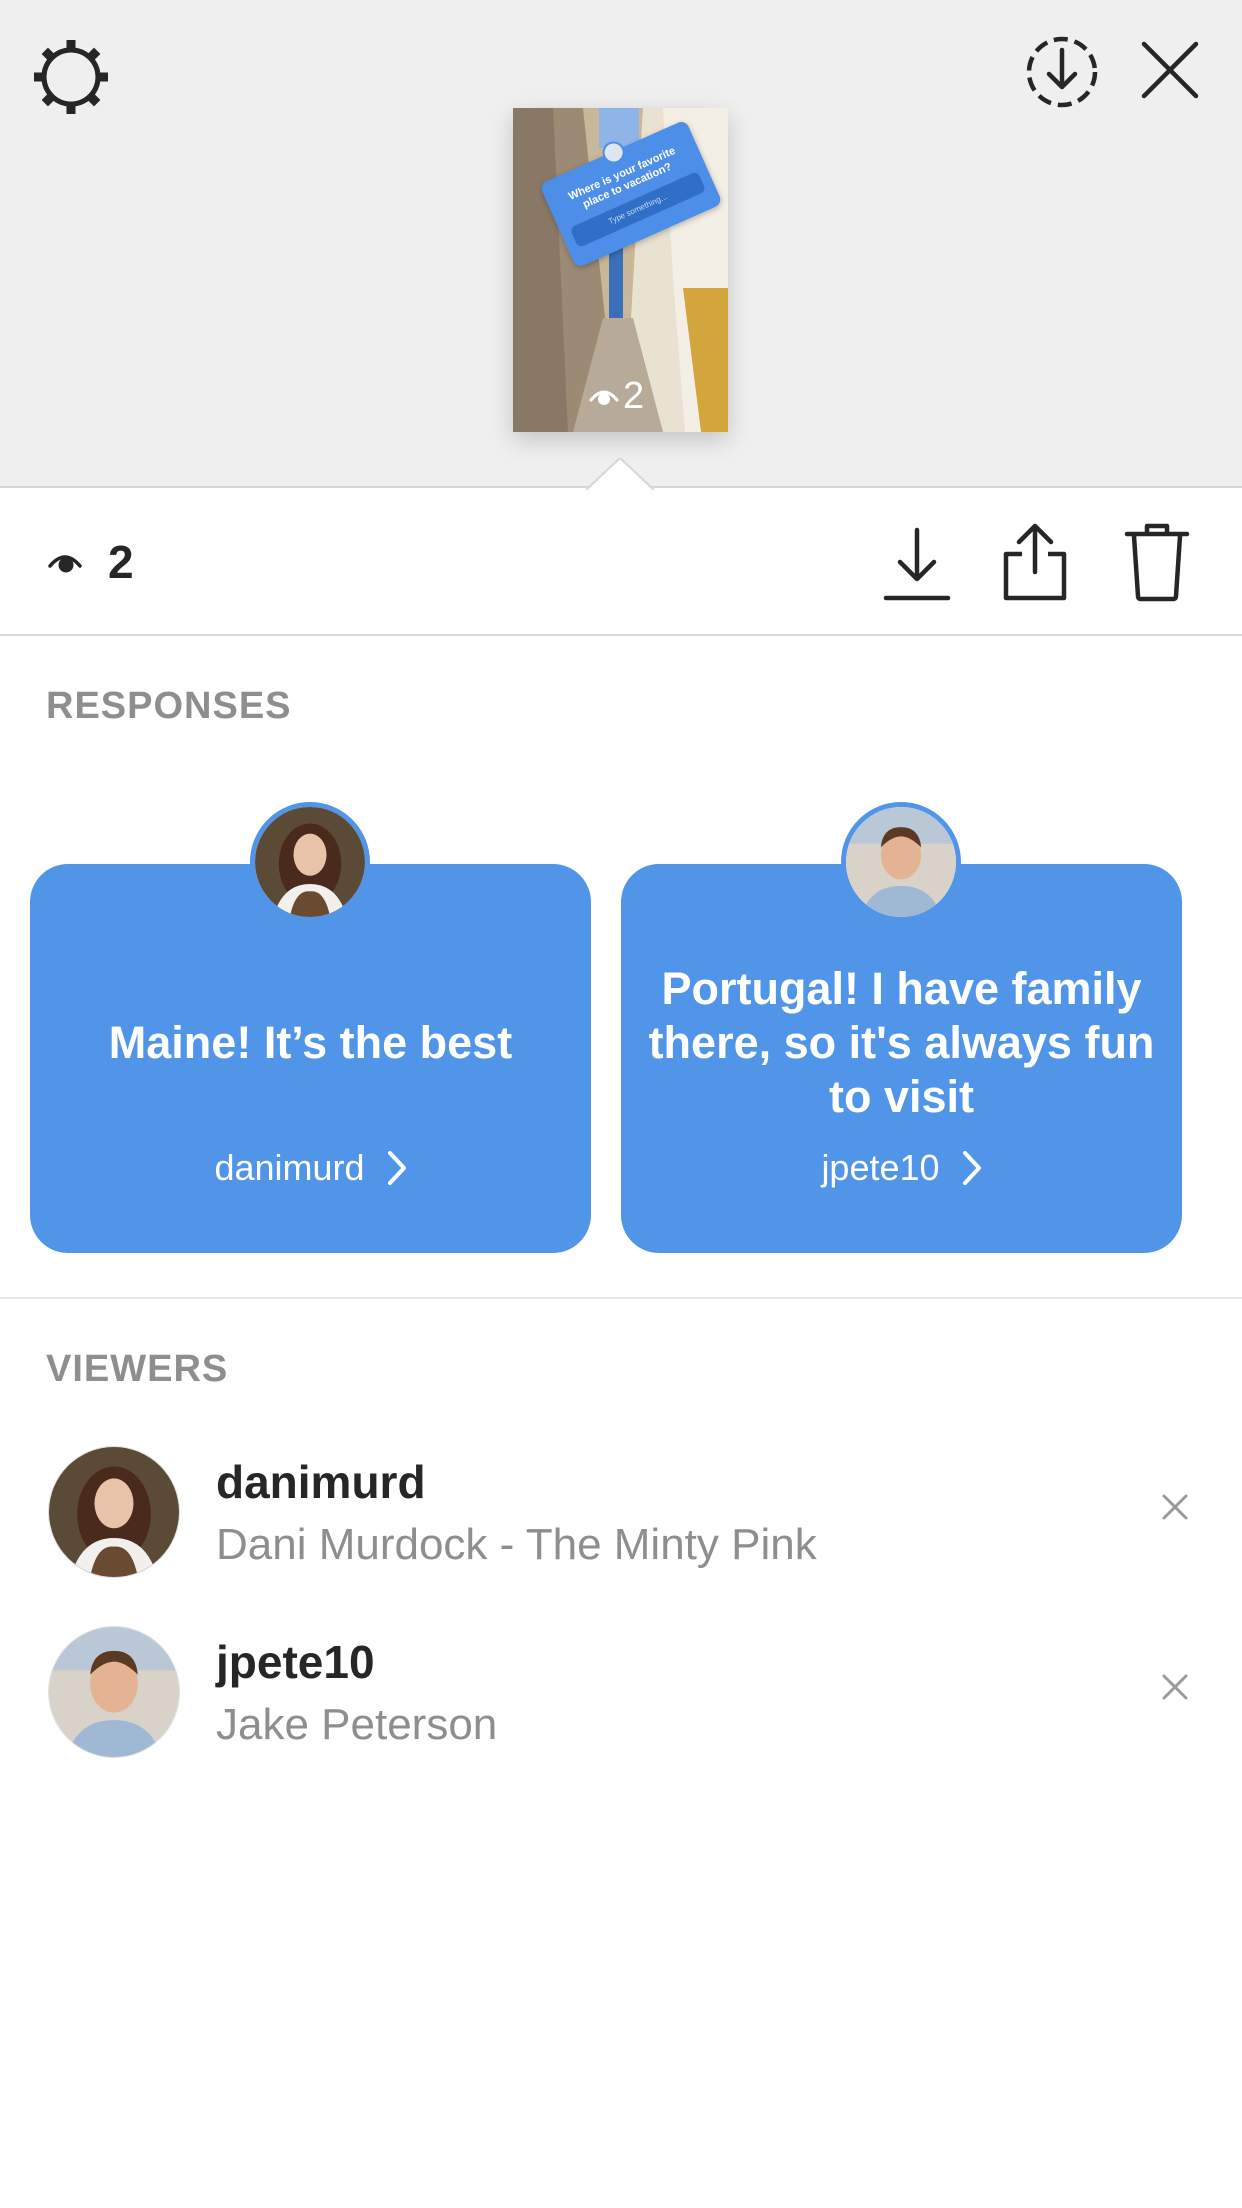 Image resolution: width=1242 pixels, height=2208 pixels. What do you see at coordinates (137, 1369) in the screenshot?
I see `viewers-heading: VIEWERS` at bounding box center [137, 1369].